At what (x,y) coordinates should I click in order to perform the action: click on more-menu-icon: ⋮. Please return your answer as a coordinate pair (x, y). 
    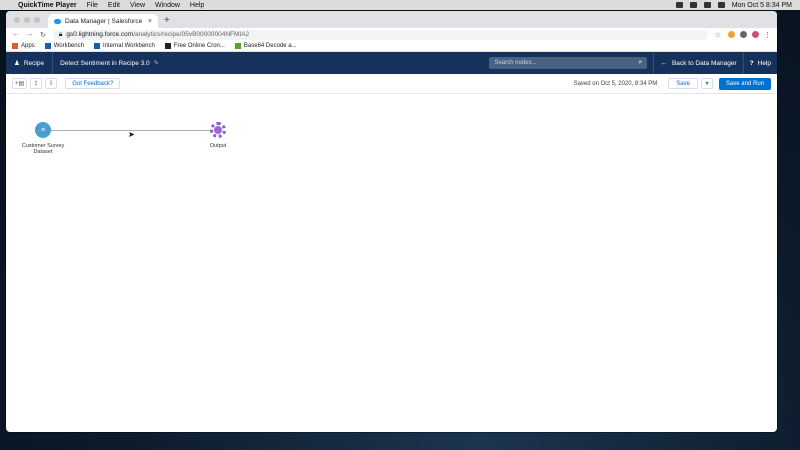
    Looking at the image, I should click on (767, 35).